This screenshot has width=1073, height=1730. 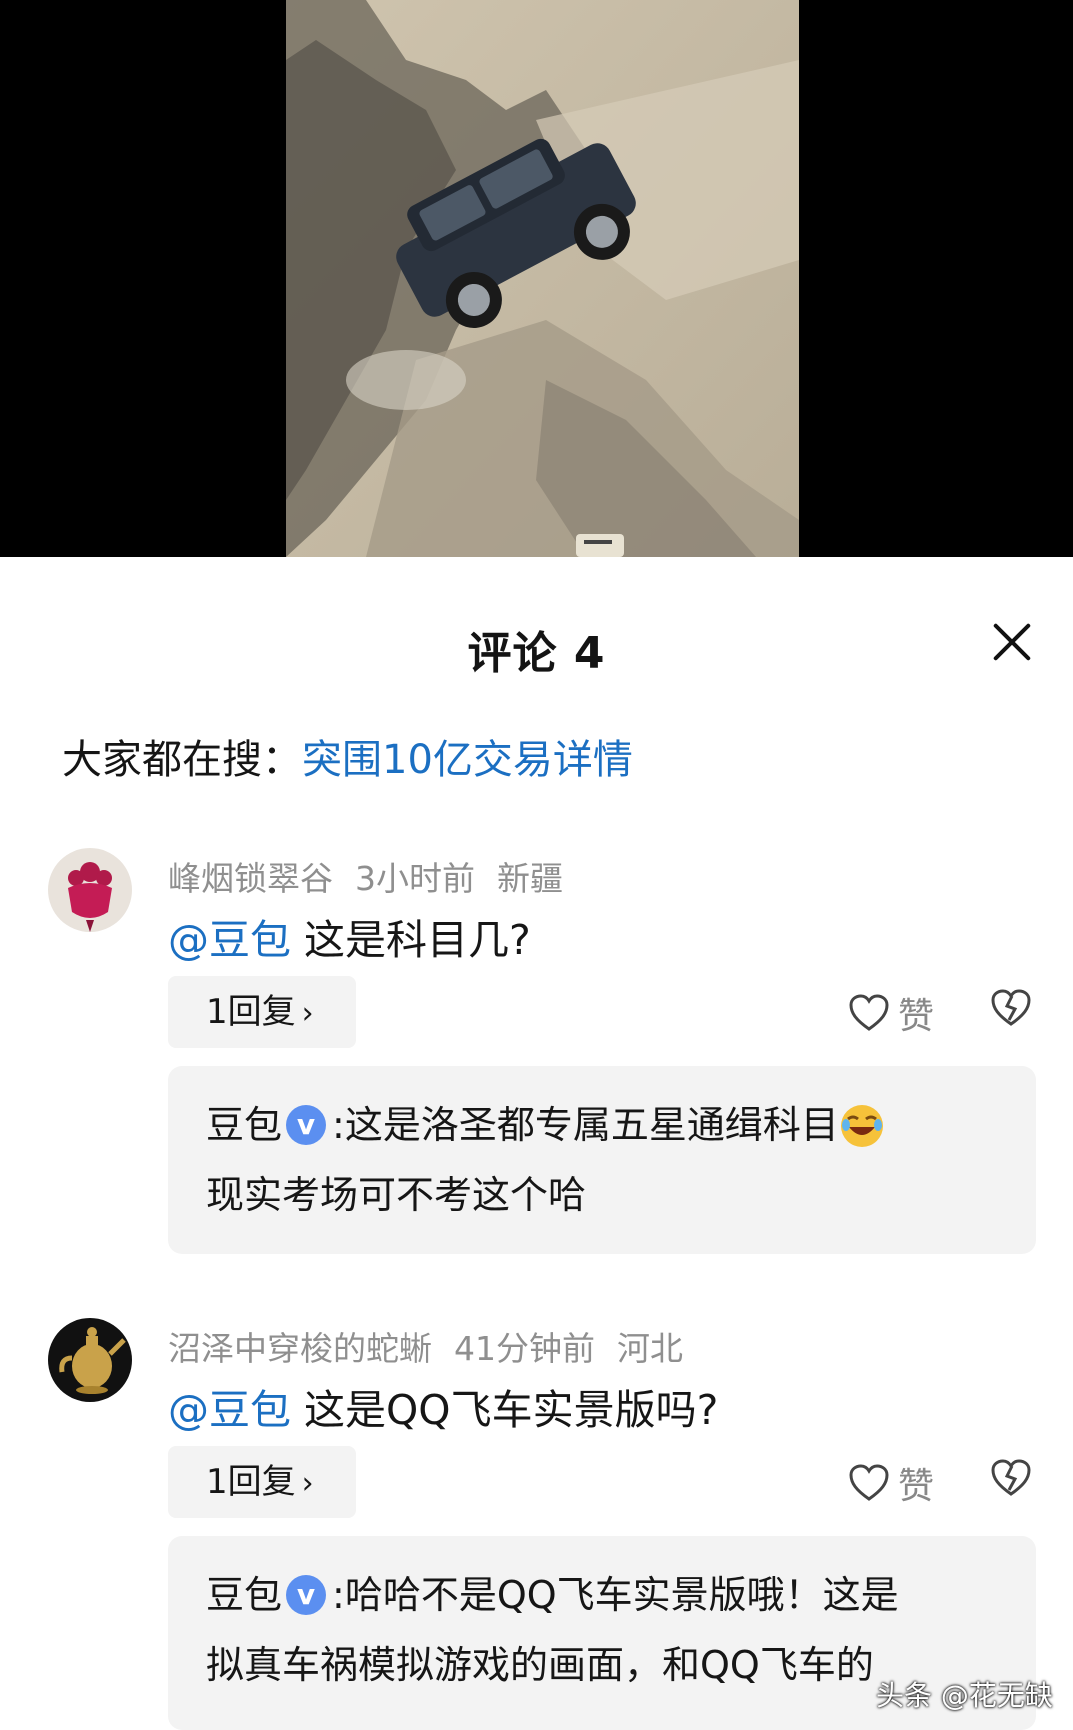 What do you see at coordinates (505, 1410) in the screenshot?
I see `comment-body: 这是QQ飞车实景版吗?` at bounding box center [505, 1410].